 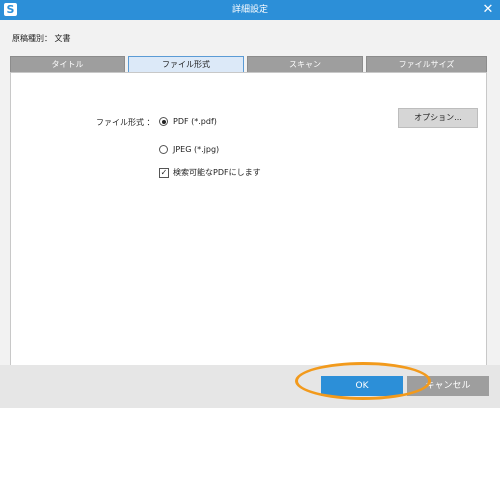 I want to click on tab-scan: スキャン, so click(x=305, y=64).